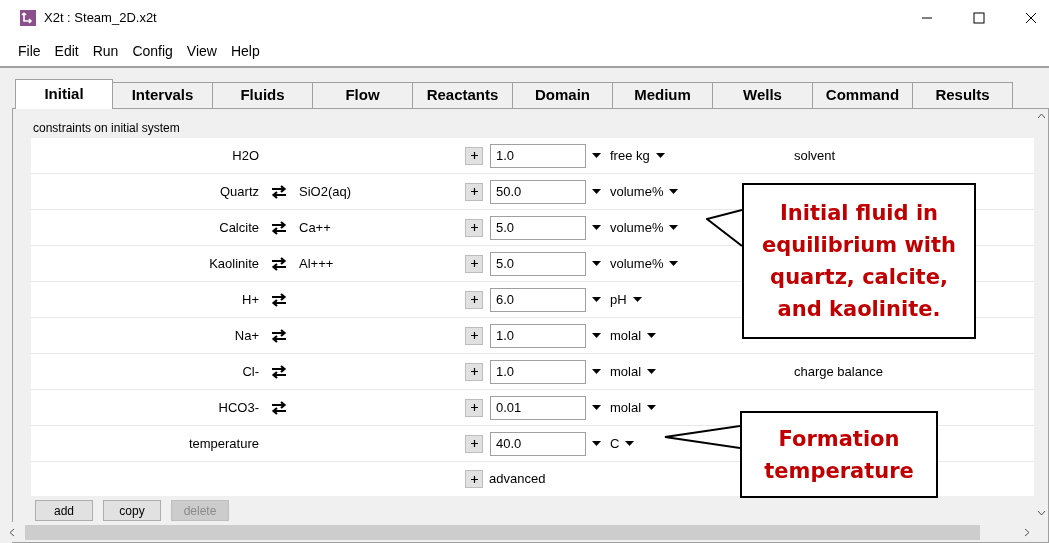  What do you see at coordinates (315, 227) in the screenshot?
I see `species-name: Ca++` at bounding box center [315, 227].